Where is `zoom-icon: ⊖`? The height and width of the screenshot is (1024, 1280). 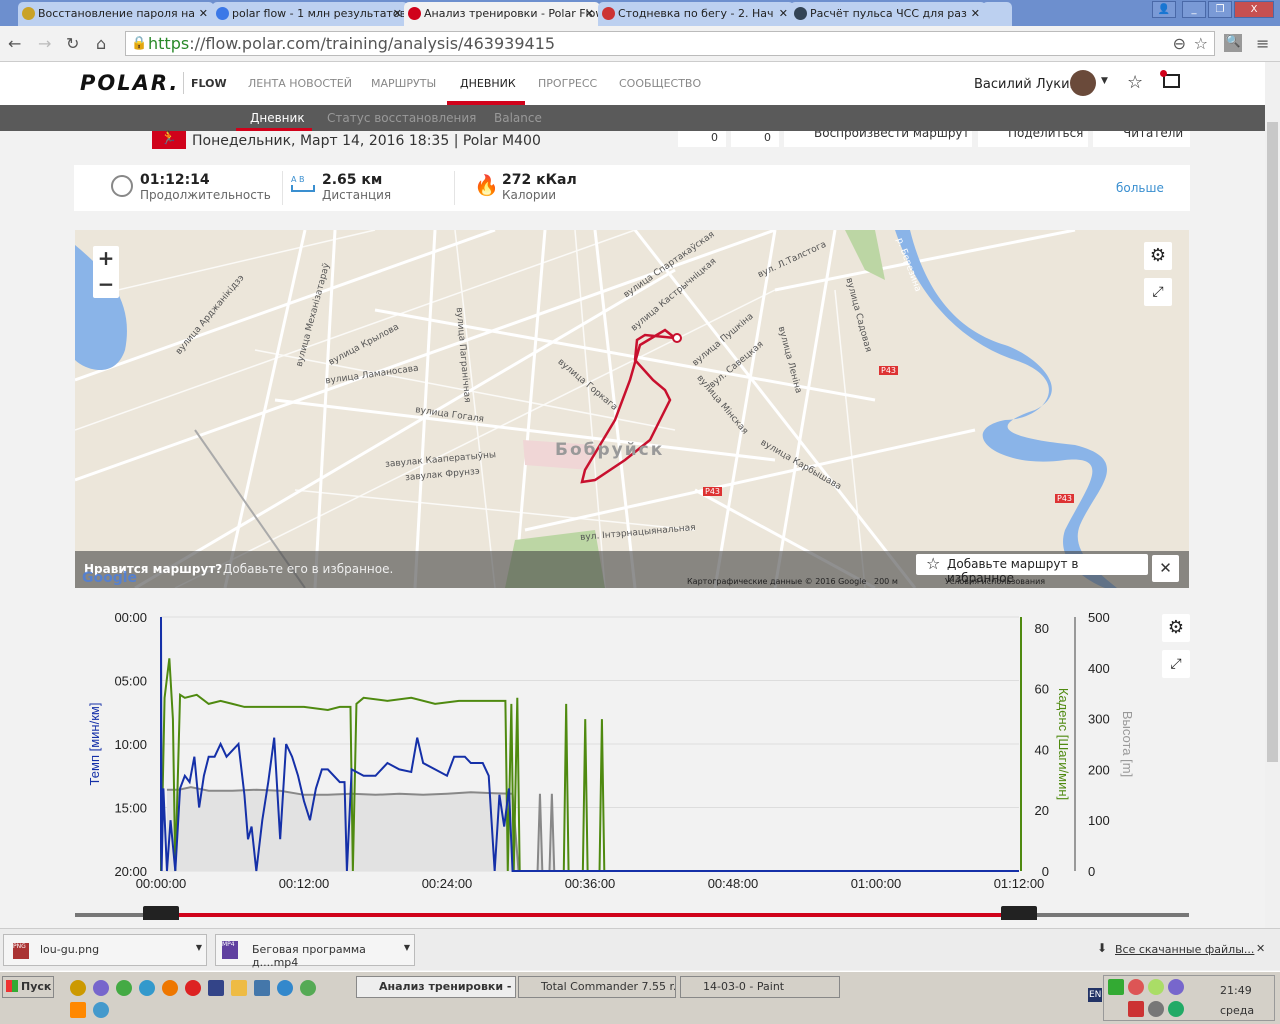
zoom-icon: ⊖ is located at coordinates (1179, 43).